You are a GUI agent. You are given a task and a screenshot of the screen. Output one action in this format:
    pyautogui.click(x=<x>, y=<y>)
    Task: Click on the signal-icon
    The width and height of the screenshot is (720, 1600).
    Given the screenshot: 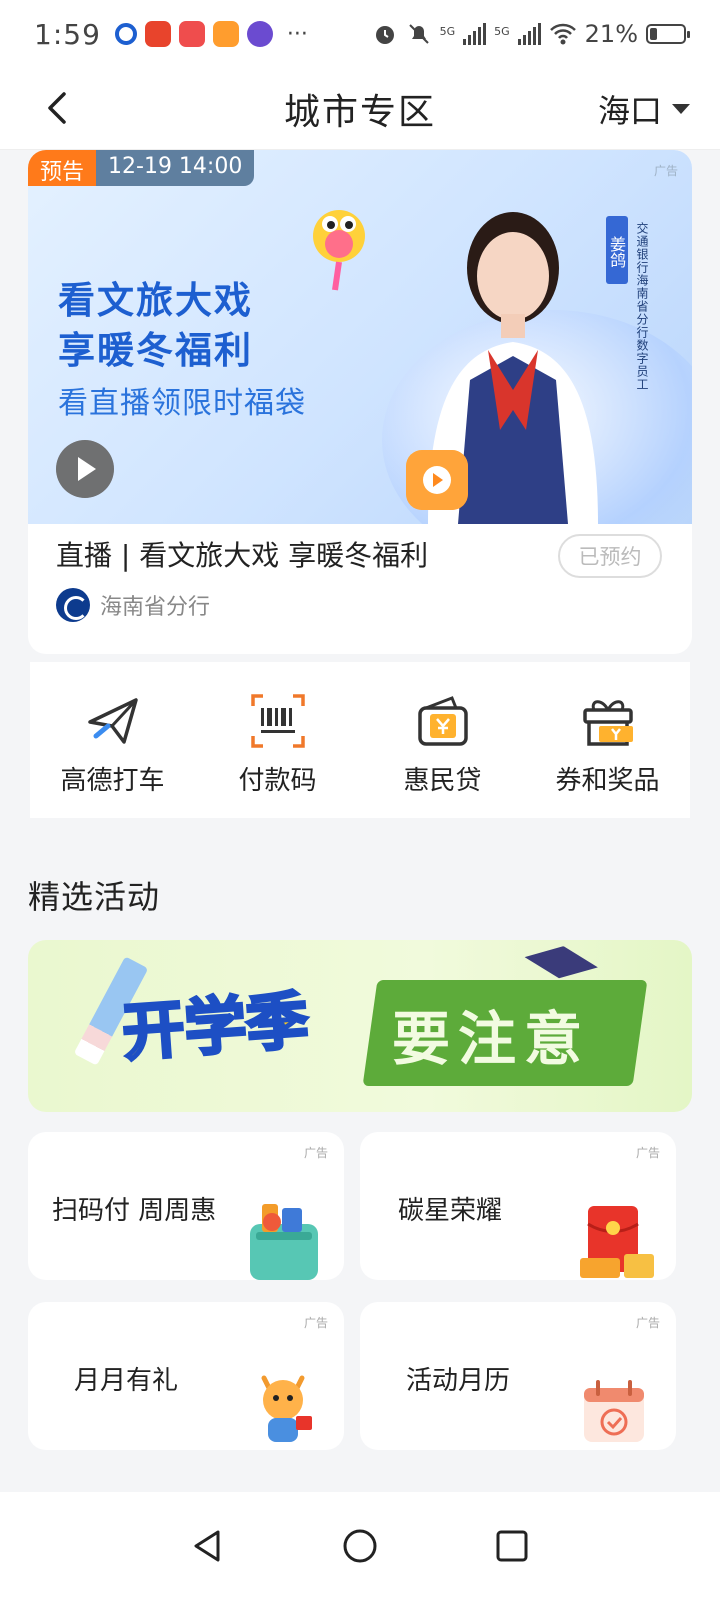 What is the action you would take?
    pyautogui.click(x=475, y=34)
    